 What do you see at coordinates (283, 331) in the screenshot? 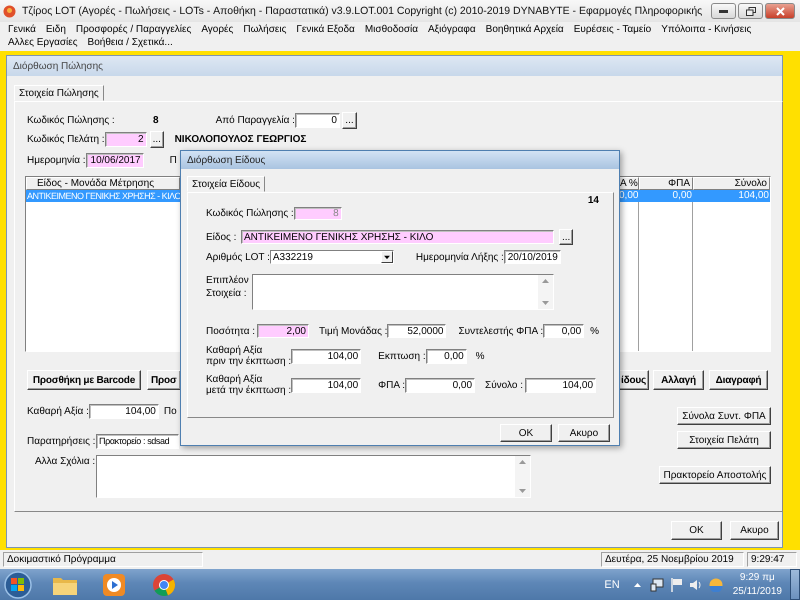
I see `quantity-field: 2,00` at bounding box center [283, 331].